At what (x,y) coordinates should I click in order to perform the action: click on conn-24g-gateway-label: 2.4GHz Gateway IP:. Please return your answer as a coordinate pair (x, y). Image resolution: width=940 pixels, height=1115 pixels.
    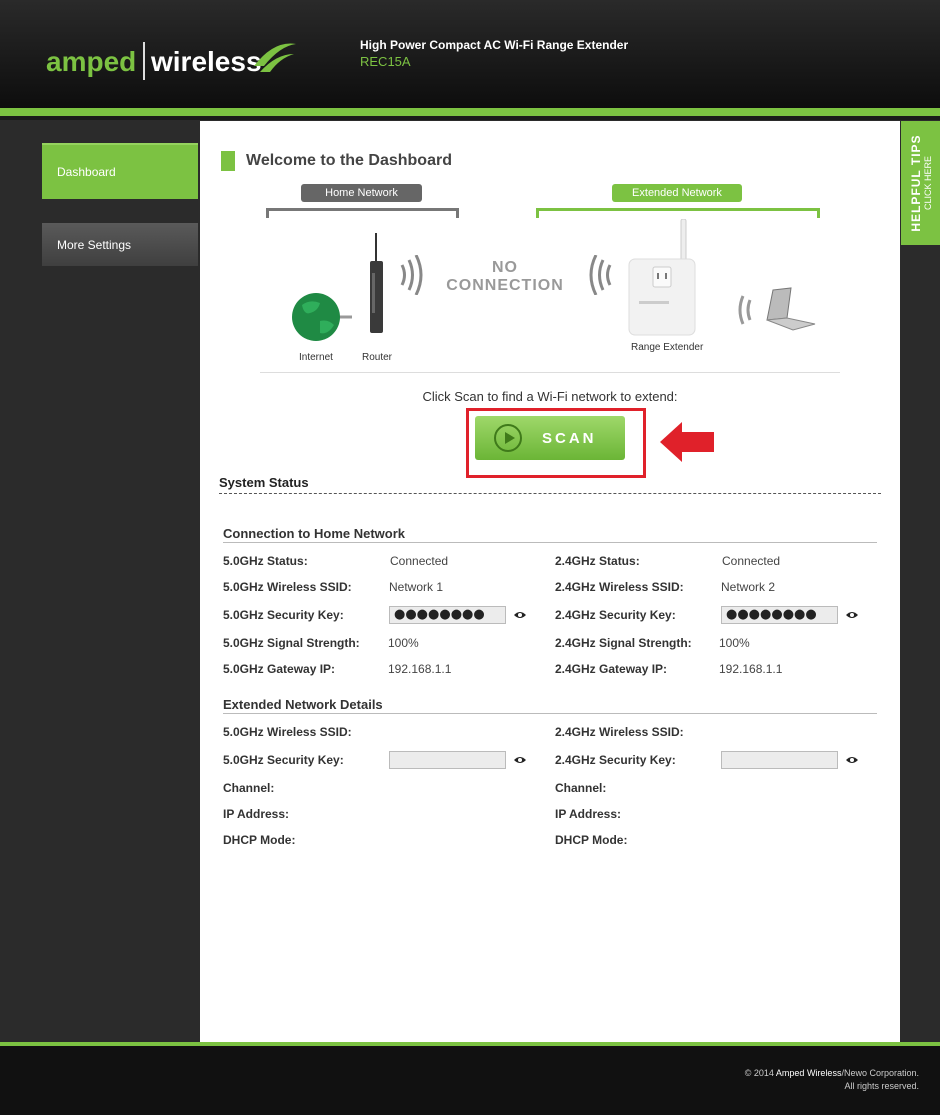
    Looking at the image, I should click on (611, 669).